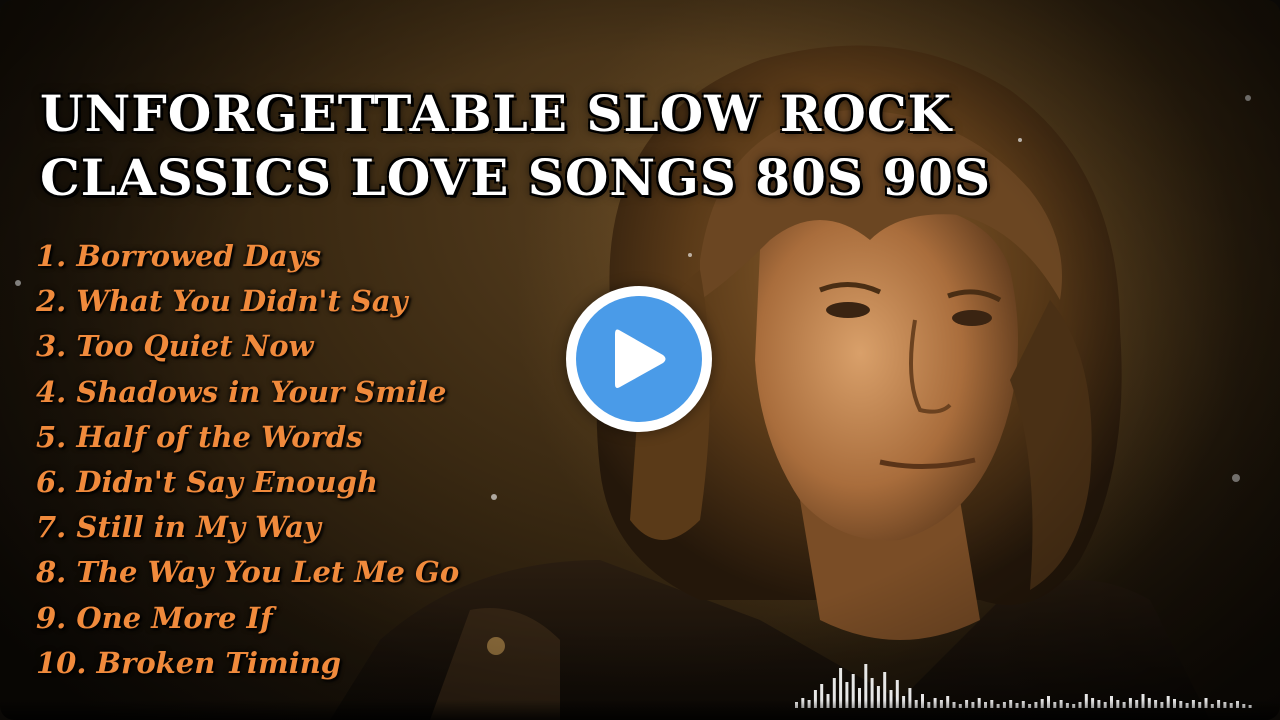 The image size is (1280, 720). I want to click on play-button-fill, so click(639, 359).